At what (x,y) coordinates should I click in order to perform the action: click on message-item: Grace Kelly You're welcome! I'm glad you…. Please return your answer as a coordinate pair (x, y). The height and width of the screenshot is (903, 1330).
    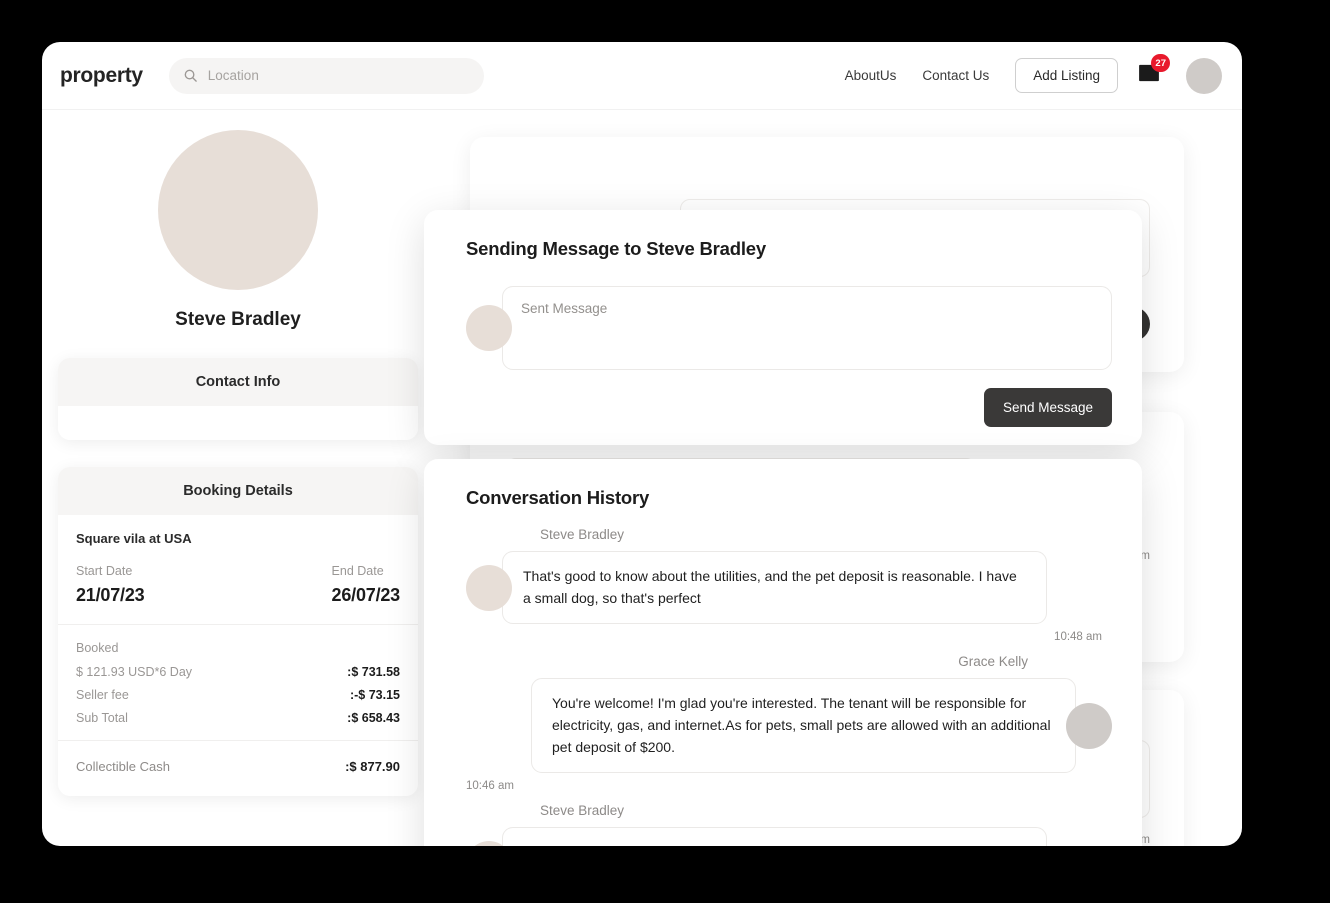
    Looking at the image, I should click on (789, 723).